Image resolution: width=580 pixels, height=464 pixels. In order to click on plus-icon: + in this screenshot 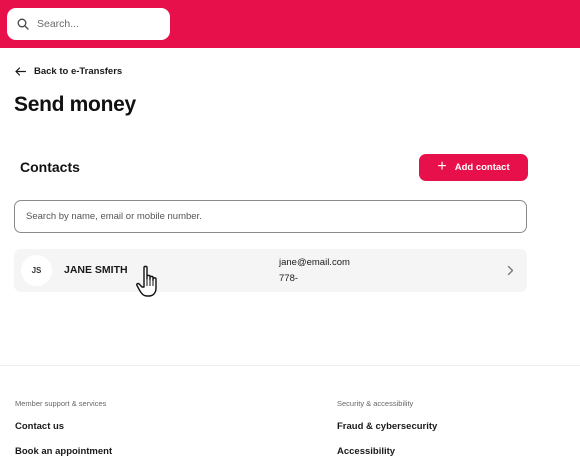, I will do `click(442, 166)`.